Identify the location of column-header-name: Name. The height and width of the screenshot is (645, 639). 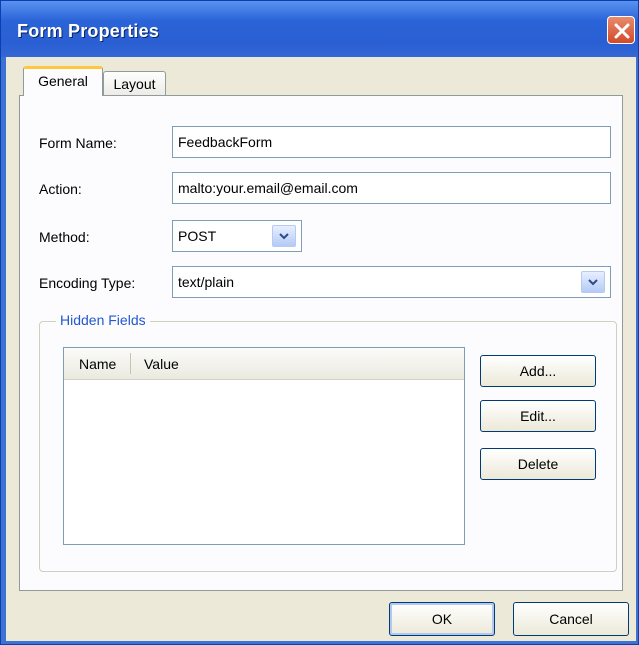
(97, 364).